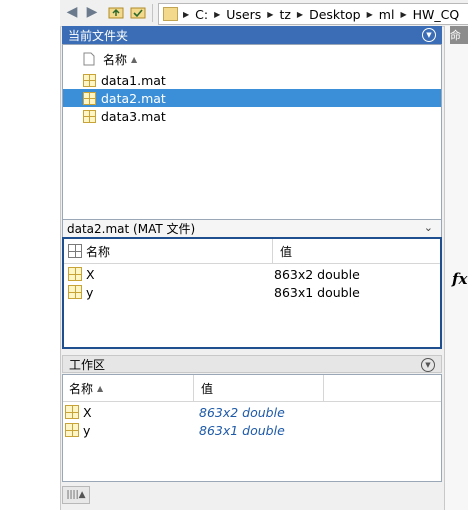 This screenshot has height=510, width=468. What do you see at coordinates (284, 14) in the screenshot?
I see `breadcrumb-item: tz` at bounding box center [284, 14].